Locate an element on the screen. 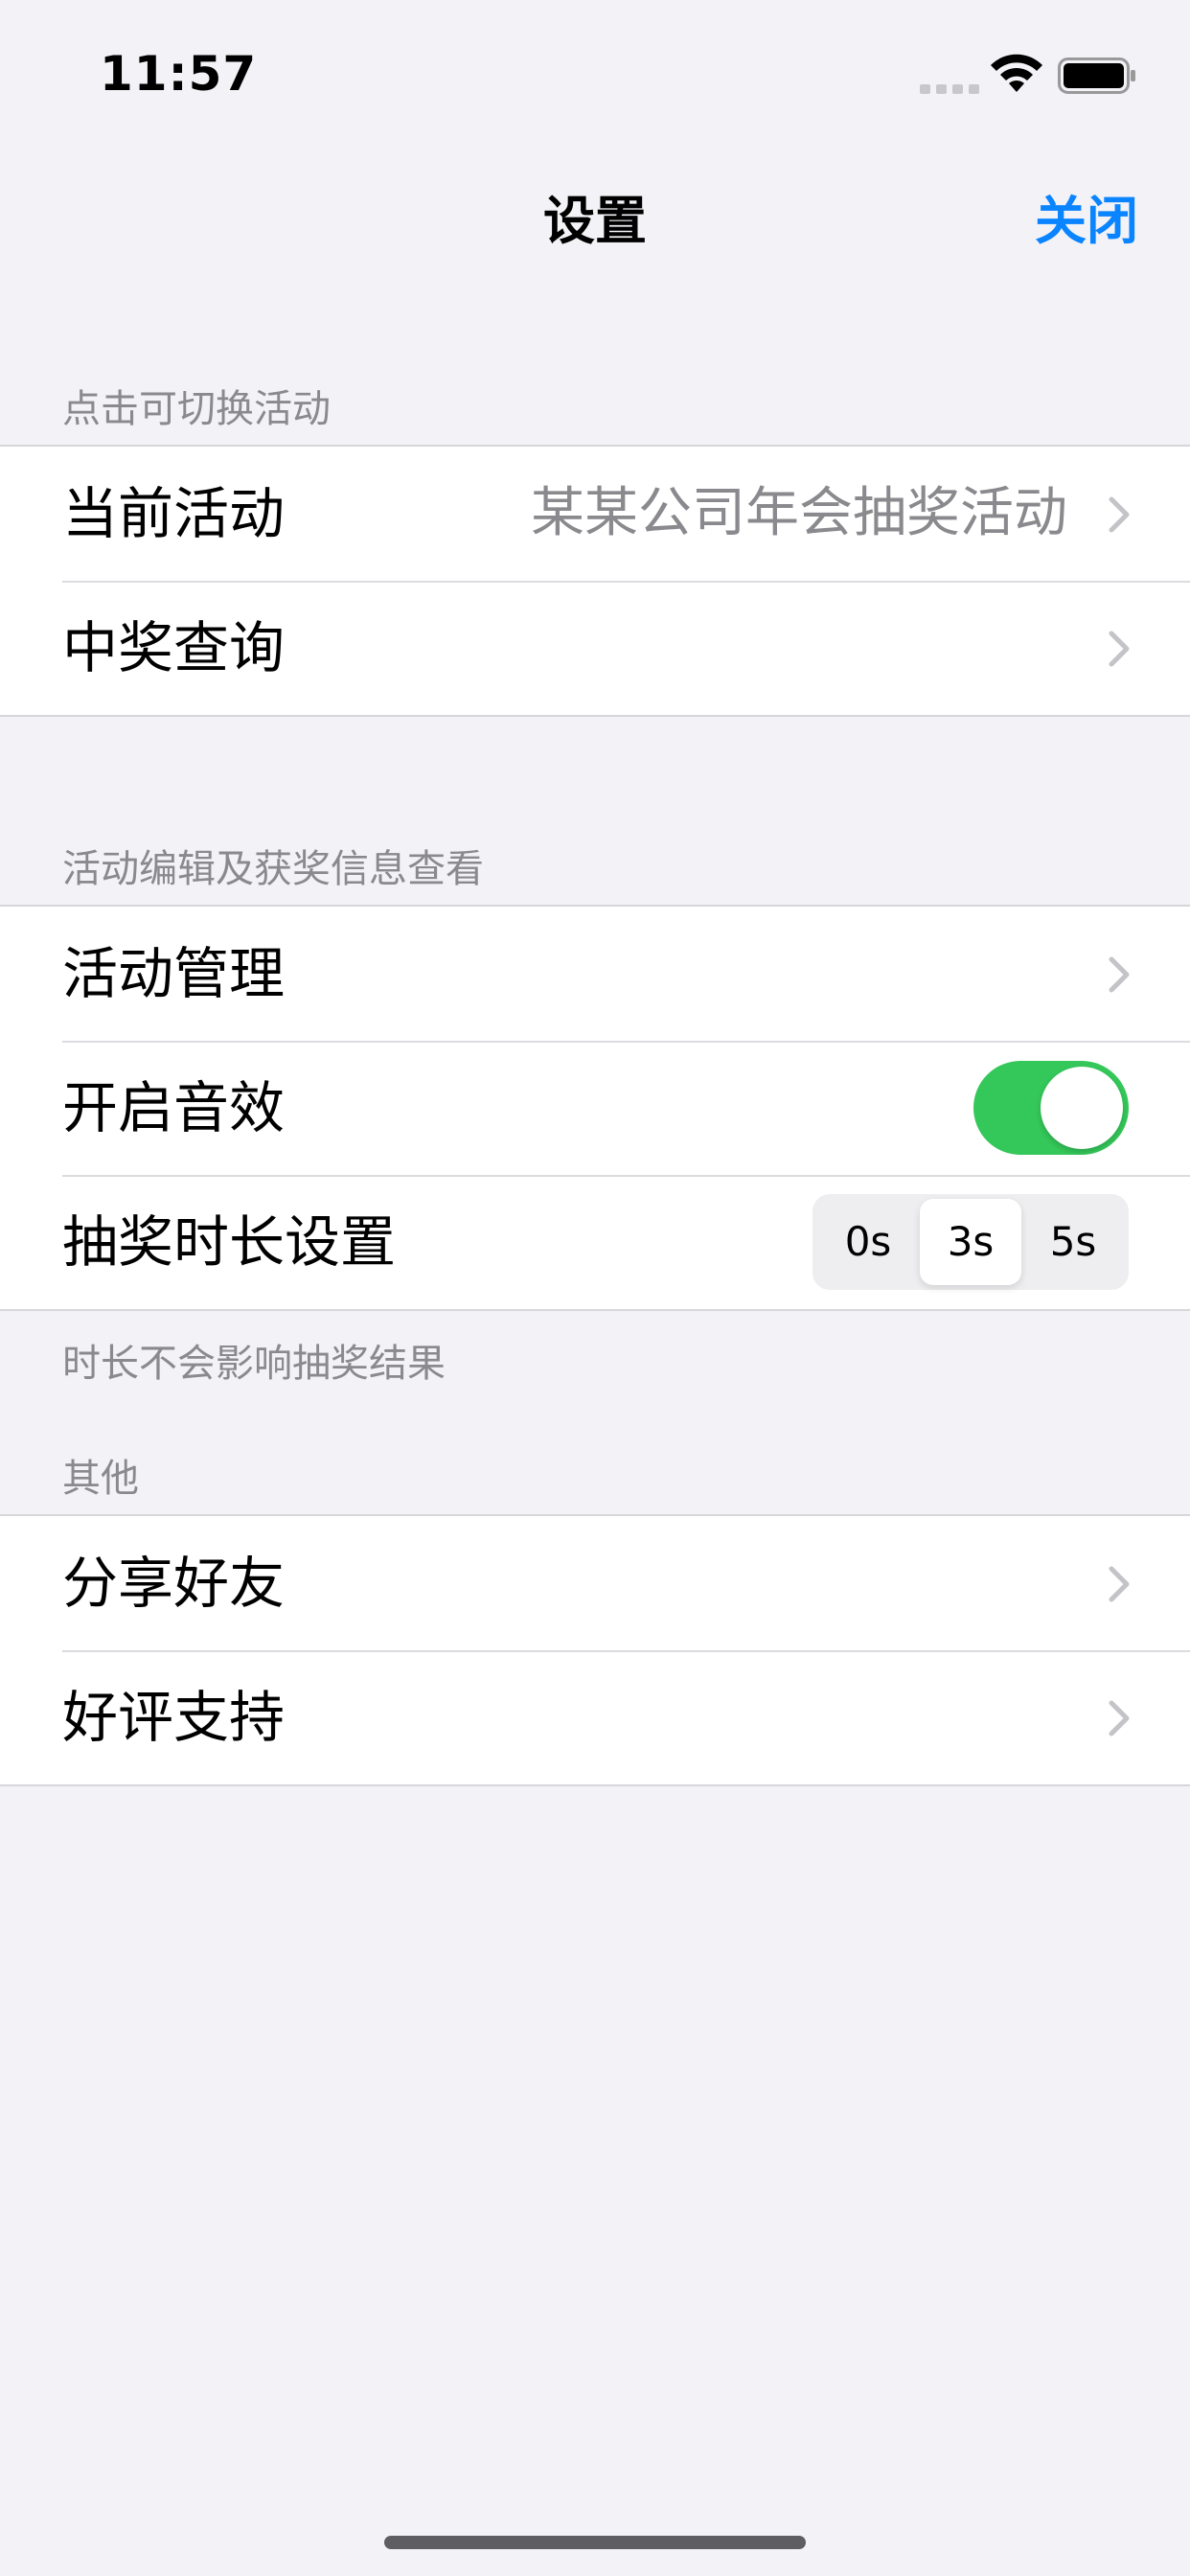 This screenshot has height=2576, width=1190. toggle-knob is located at coordinates (1082, 1108).